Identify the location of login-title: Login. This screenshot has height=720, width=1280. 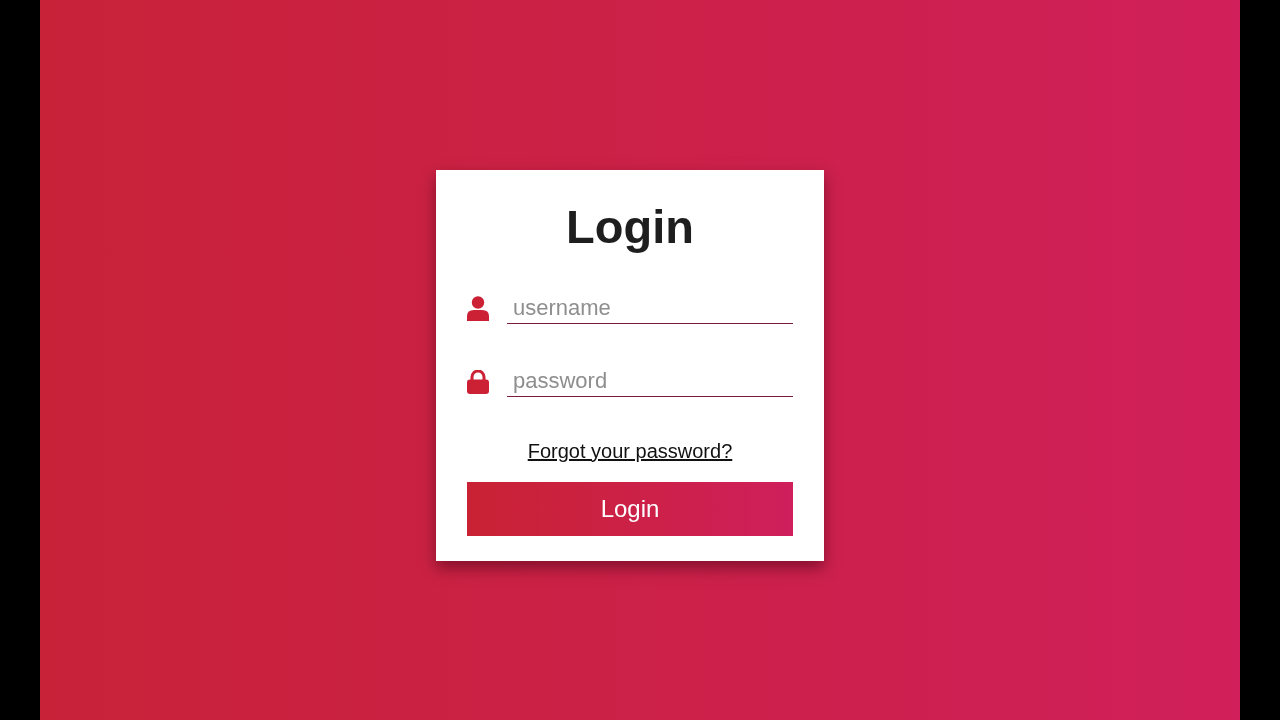
(630, 227).